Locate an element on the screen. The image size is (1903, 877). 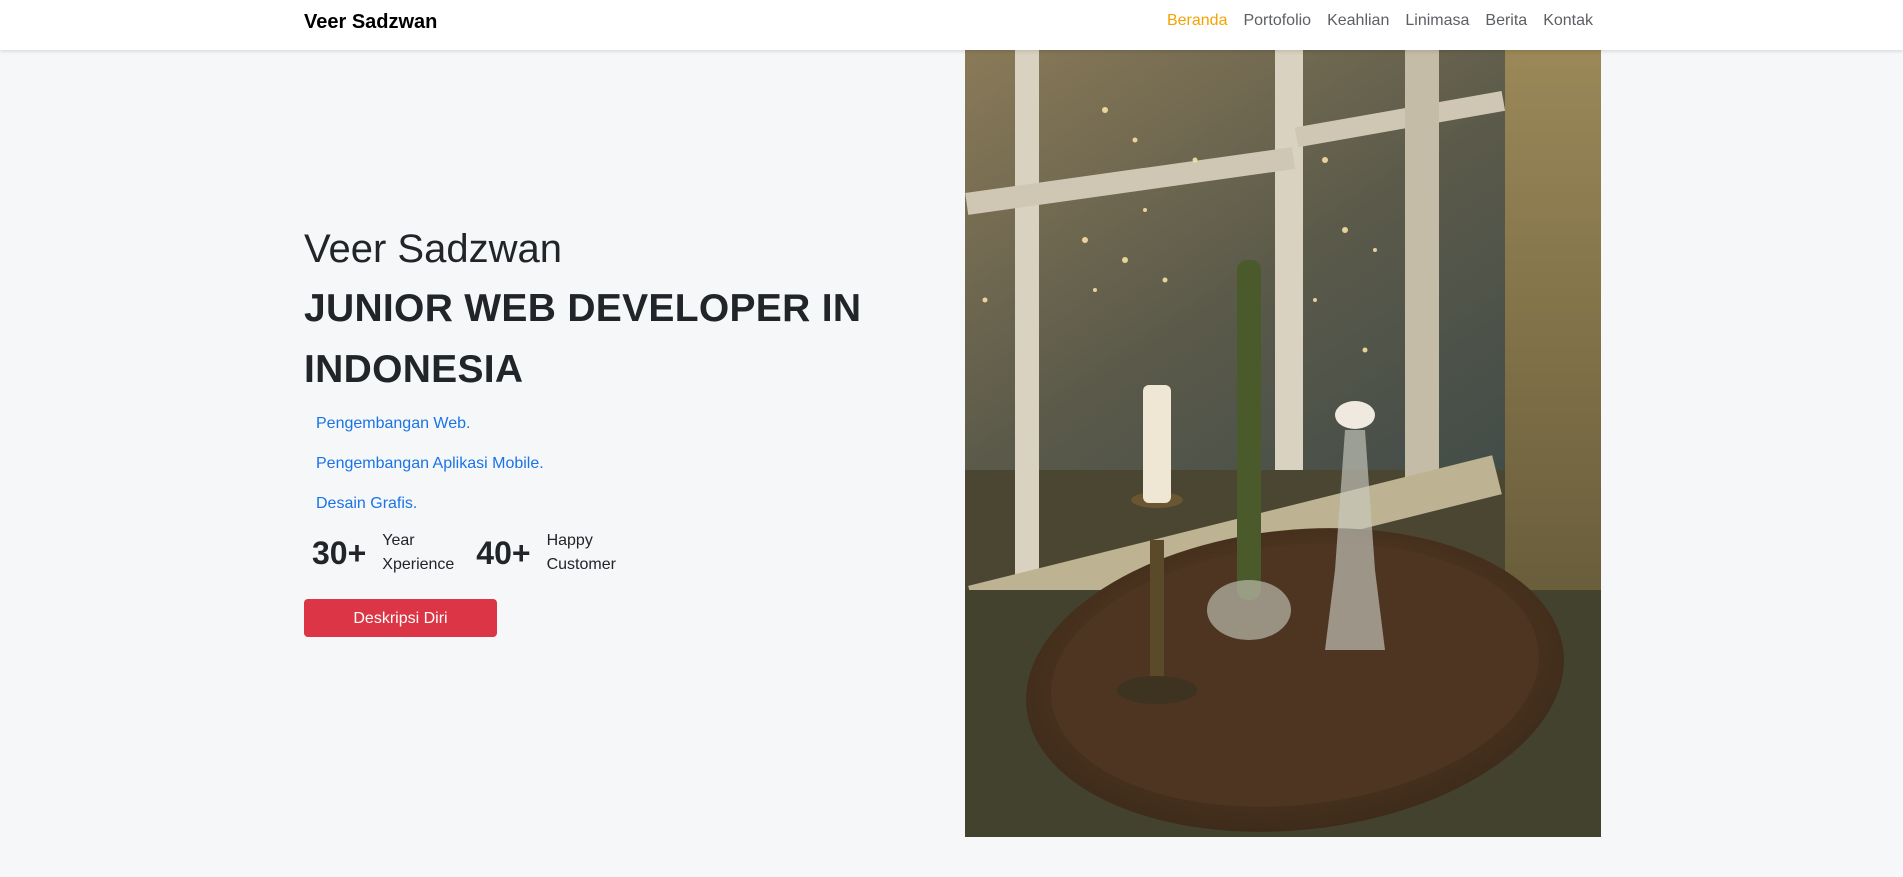
nav-link-linimasa: Linimasa is located at coordinates (1437, 20).